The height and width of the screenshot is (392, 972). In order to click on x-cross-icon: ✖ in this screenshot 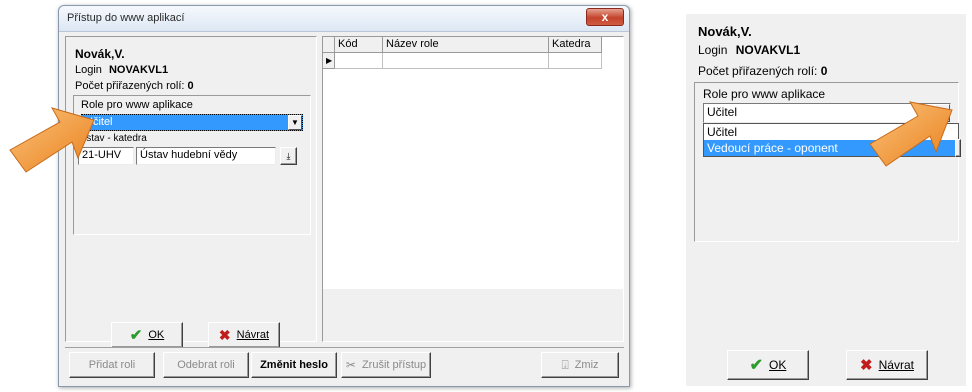, I will do `click(224, 334)`.